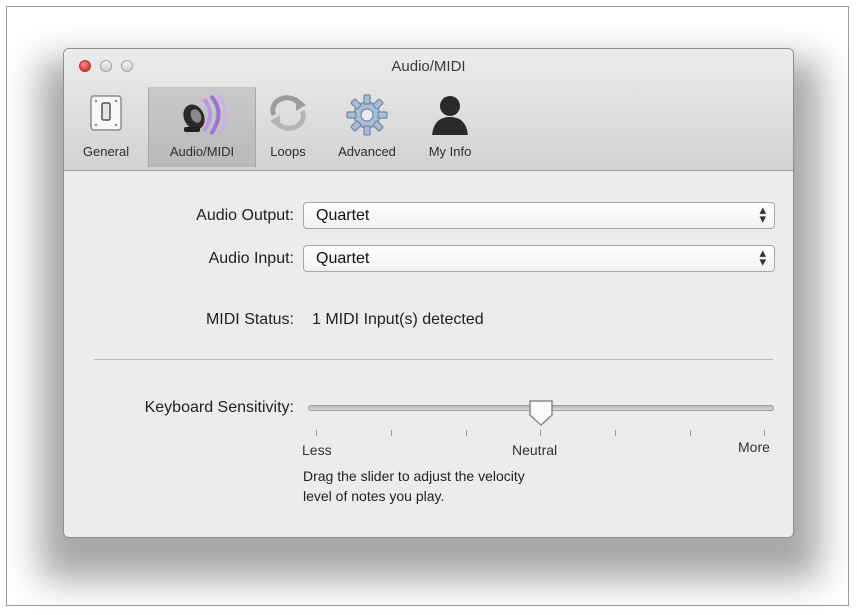 The height and width of the screenshot is (615, 857). Describe the element at coordinates (754, 447) in the screenshot. I see `slider-label-more: More` at that location.